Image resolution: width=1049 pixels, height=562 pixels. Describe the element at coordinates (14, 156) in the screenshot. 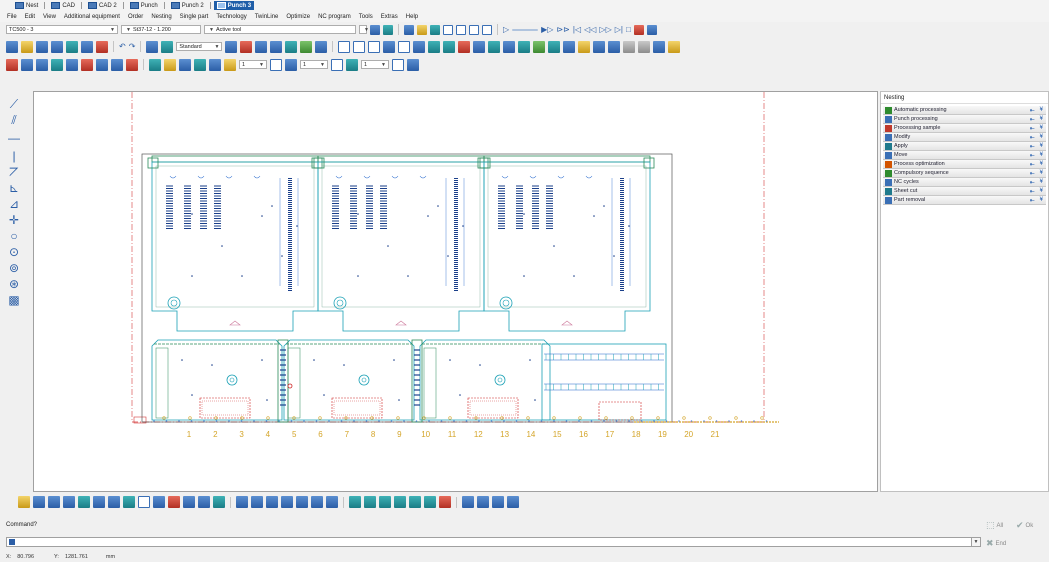

I see `vertical-line-icon: |` at that location.